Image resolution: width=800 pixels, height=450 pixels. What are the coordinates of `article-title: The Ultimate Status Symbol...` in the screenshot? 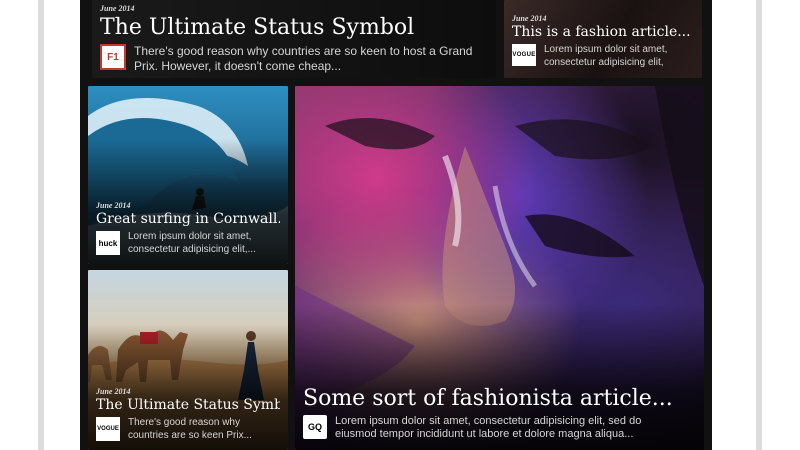 It's located at (188, 405).